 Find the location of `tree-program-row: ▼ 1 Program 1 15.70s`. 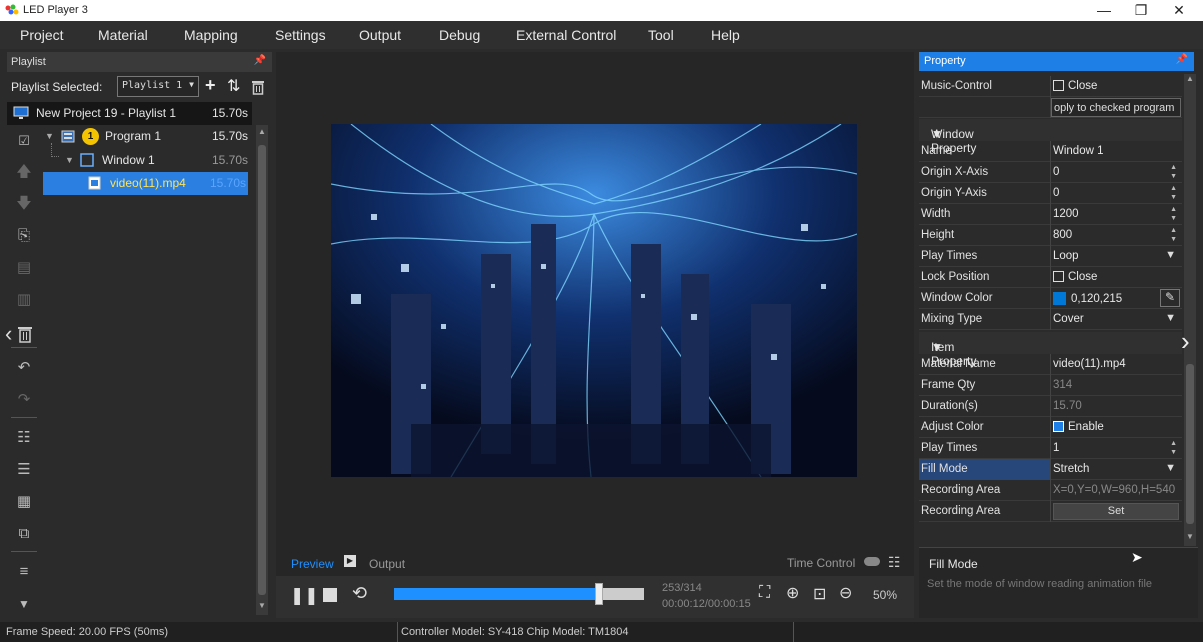

tree-program-row: ▼ 1 Program 1 15.70s is located at coordinates (146, 136).